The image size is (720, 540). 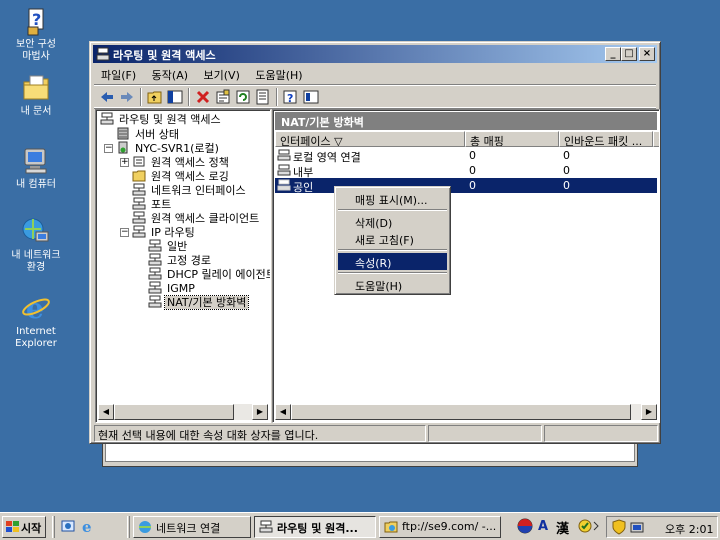 I want to click on security-shield-icon, so click(x=619, y=527).